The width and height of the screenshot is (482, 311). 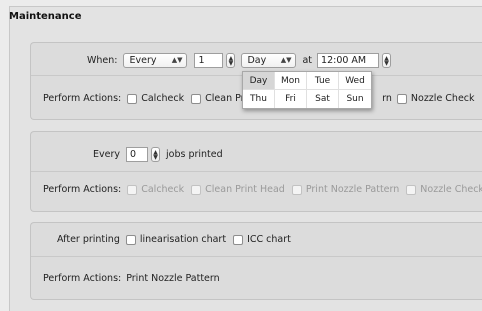 I want to click on perform-actions-value: Print Nozzle Pattern, so click(x=173, y=278).